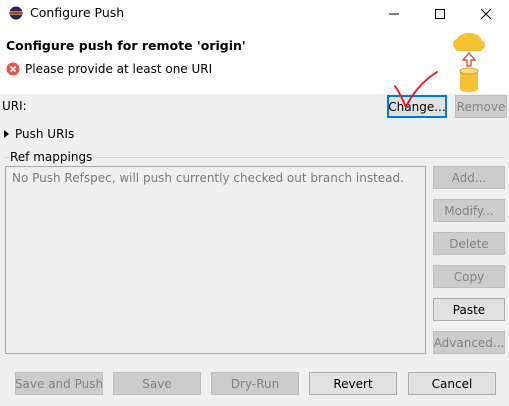 The image size is (509, 406). What do you see at coordinates (6, 134) in the screenshot?
I see `expand-triangle-icon` at bounding box center [6, 134].